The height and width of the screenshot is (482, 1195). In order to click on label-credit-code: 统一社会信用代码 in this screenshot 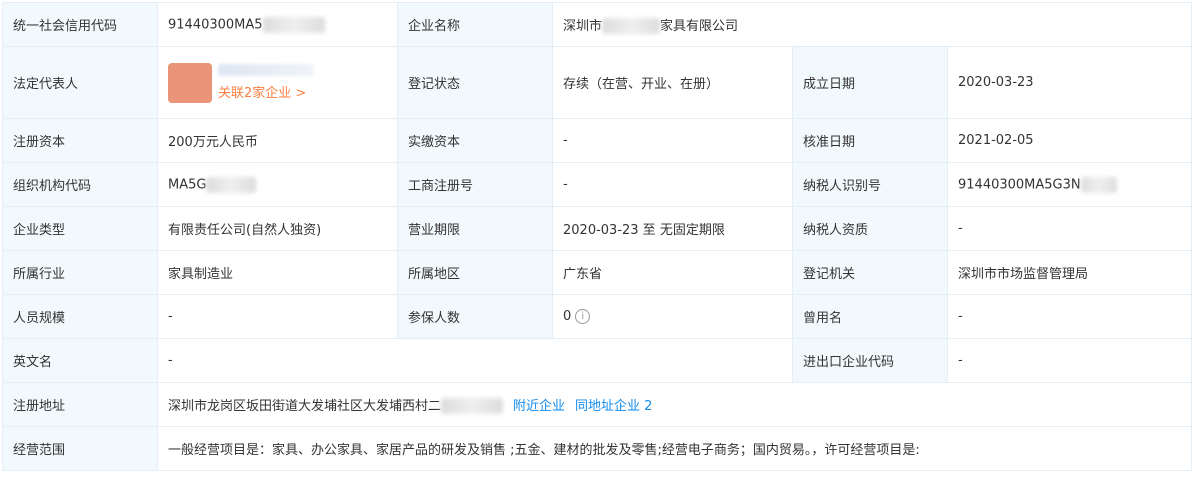, I will do `click(80, 24)`.